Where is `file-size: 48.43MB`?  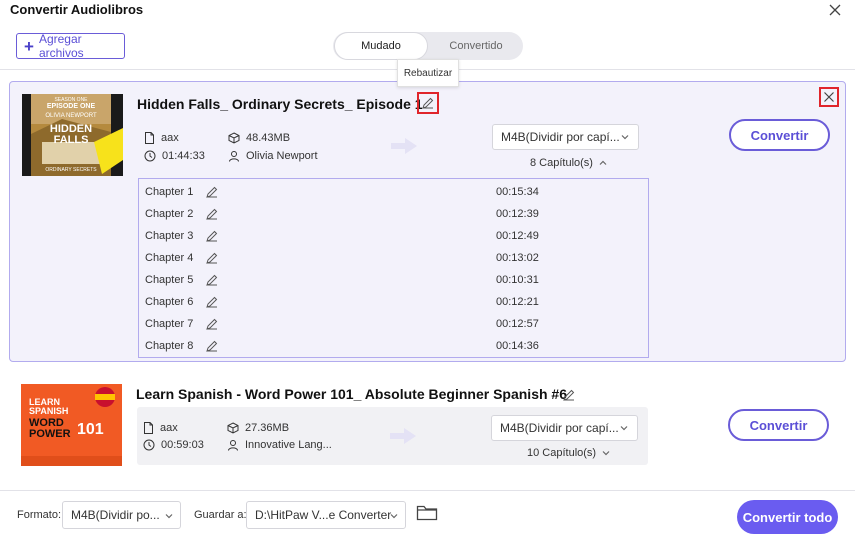 file-size: 48.43MB is located at coordinates (259, 138).